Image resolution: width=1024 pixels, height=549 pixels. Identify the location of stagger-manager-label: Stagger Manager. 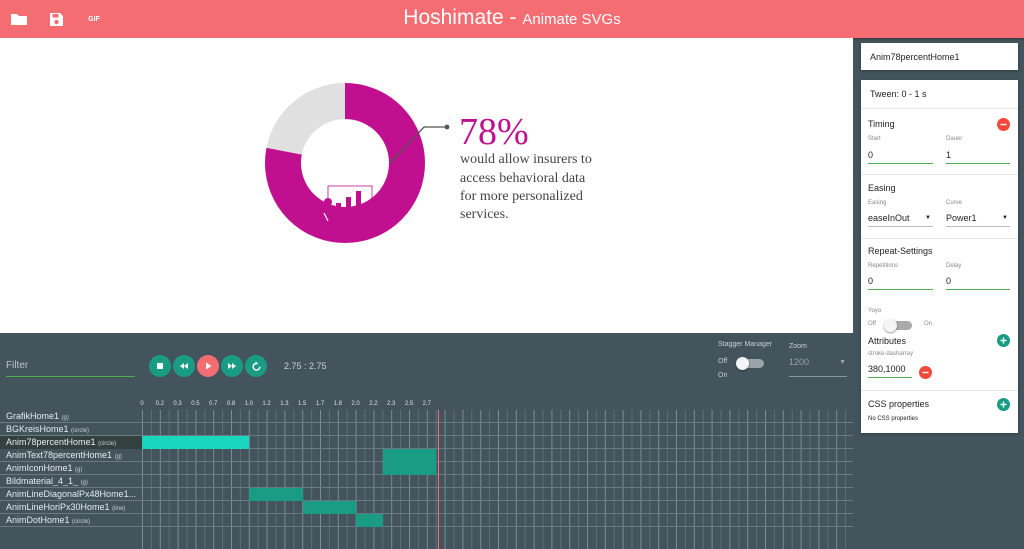
(745, 344).